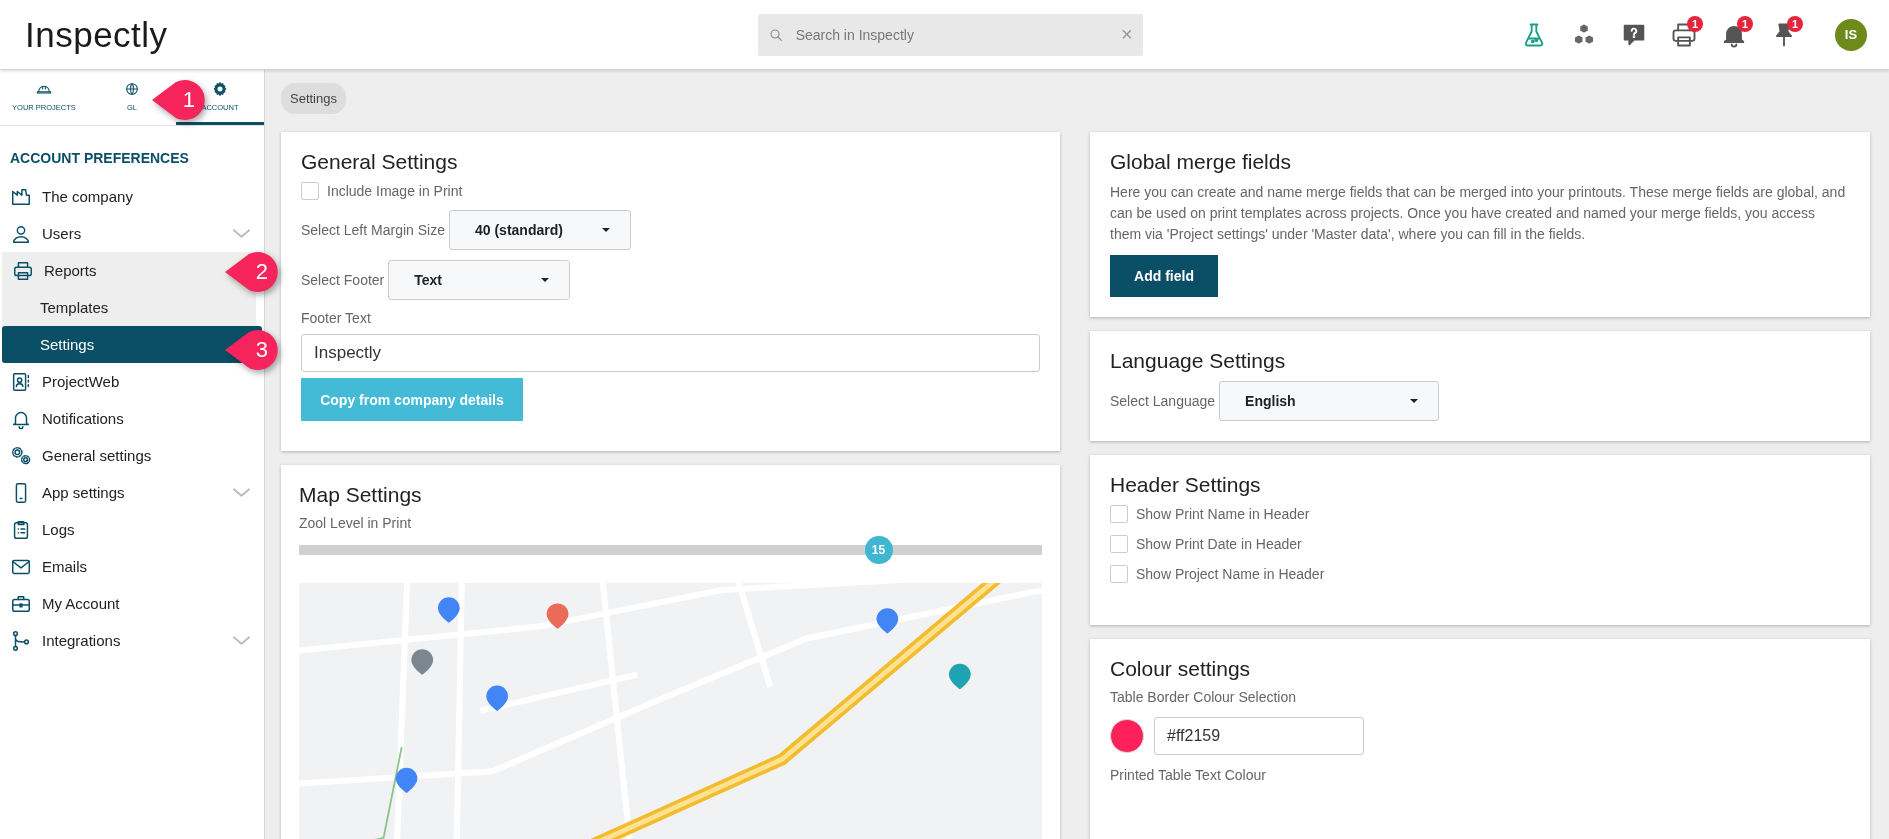 The image size is (1889, 839). Describe the element at coordinates (361, 495) in the screenshot. I see `card-title: Map Settings` at that location.